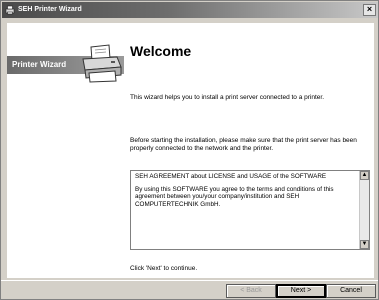 The width and height of the screenshot is (379, 300). Describe the element at coordinates (39, 64) in the screenshot. I see `sidebar-banner-label: Printer Wizard` at that location.